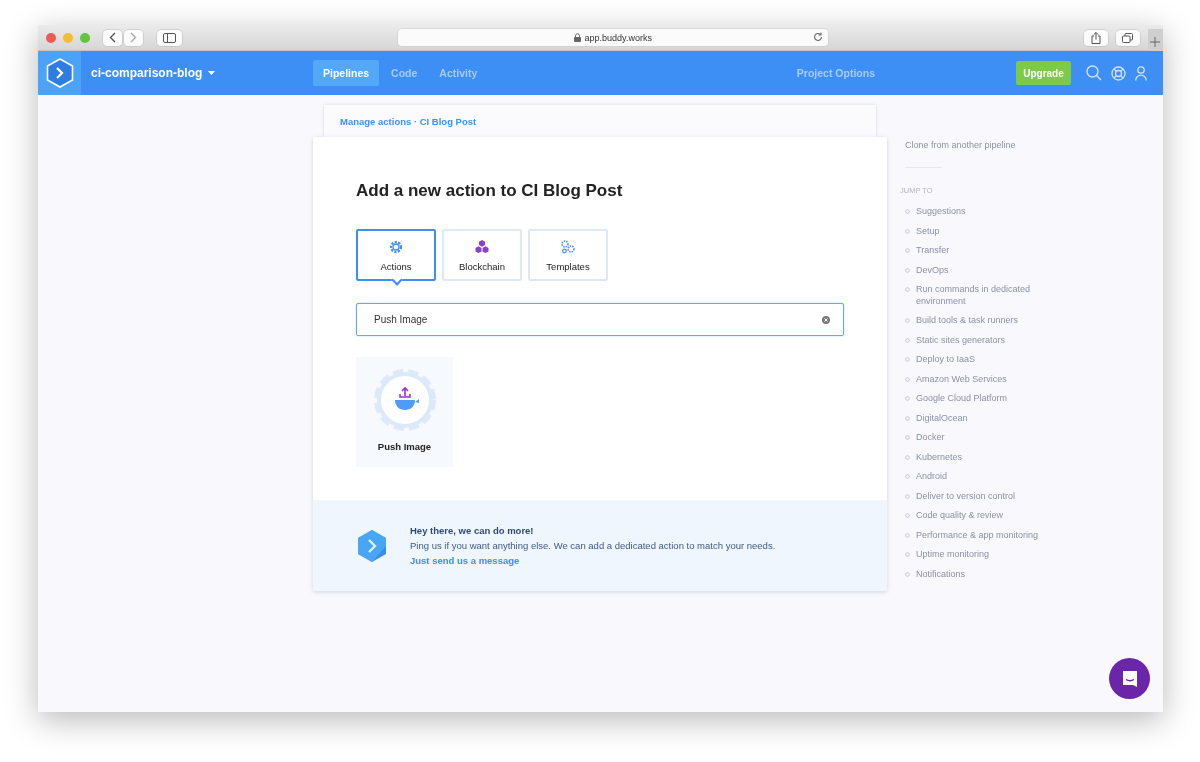  I want to click on tabs-button, so click(1127, 37).